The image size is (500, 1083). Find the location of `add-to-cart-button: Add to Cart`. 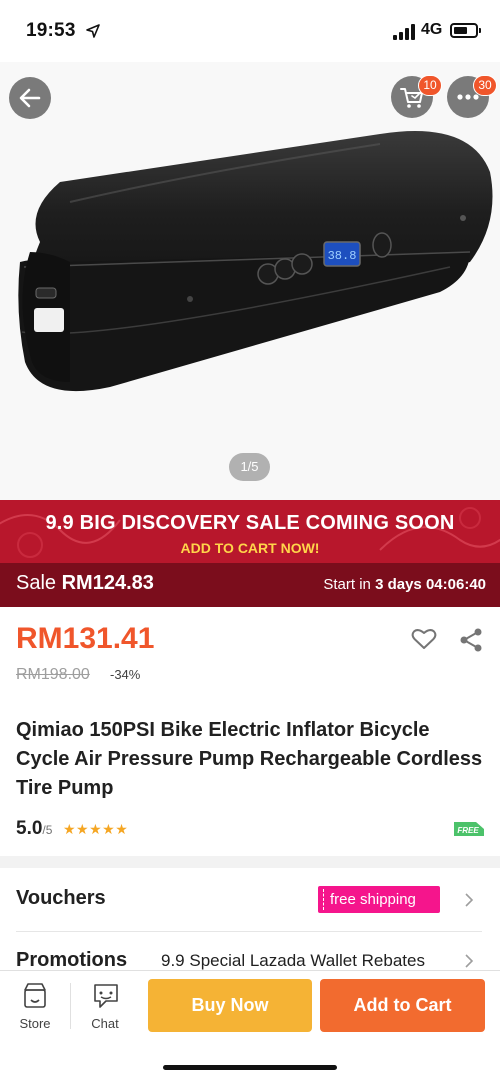

add-to-cart-button: Add to Cart is located at coordinates (402, 1005).